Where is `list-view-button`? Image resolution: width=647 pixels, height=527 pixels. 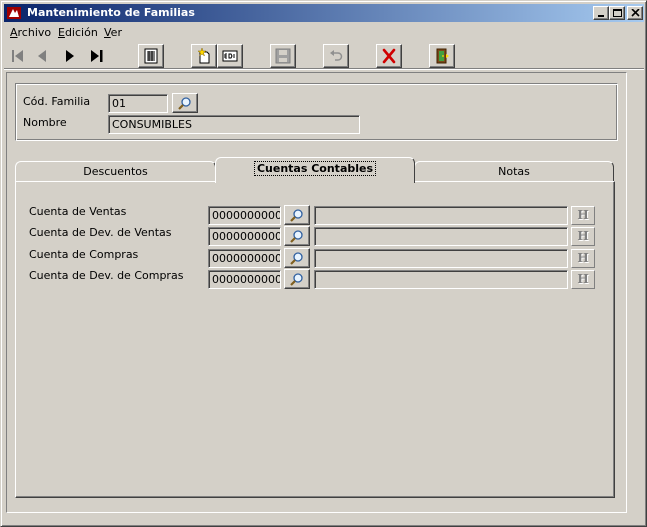 list-view-button is located at coordinates (151, 56).